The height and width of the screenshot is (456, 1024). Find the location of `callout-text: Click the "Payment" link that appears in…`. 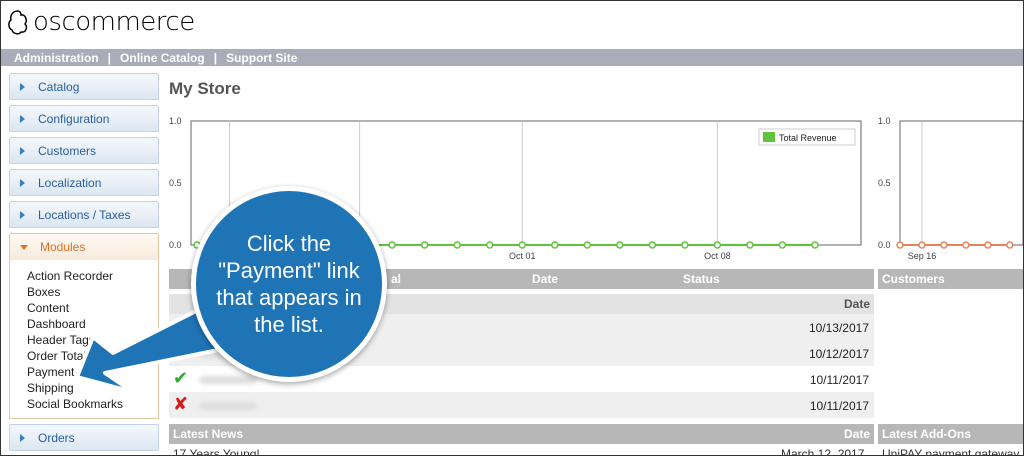

callout-text: Click the "Payment" link that appears in… is located at coordinates (289, 284).